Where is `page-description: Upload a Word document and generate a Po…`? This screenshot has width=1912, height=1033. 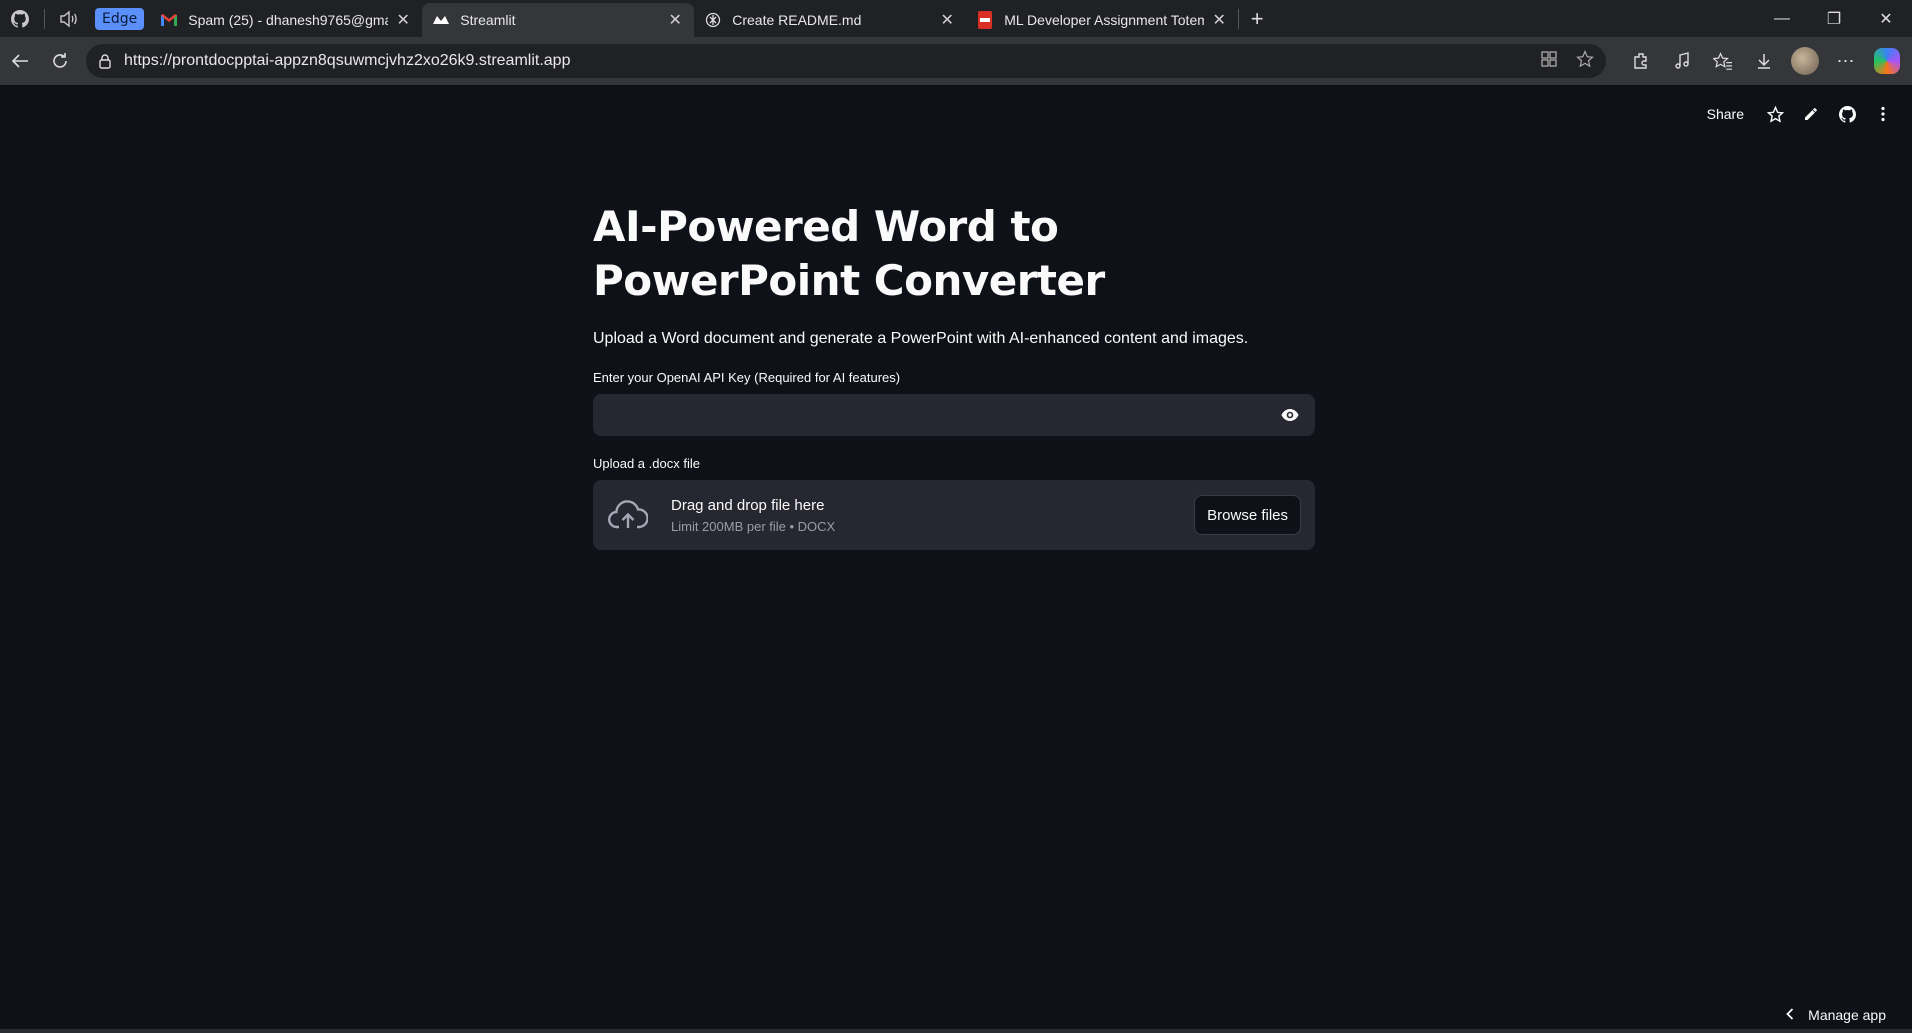 page-description: Upload a Word document and generate a Po… is located at coordinates (921, 338).